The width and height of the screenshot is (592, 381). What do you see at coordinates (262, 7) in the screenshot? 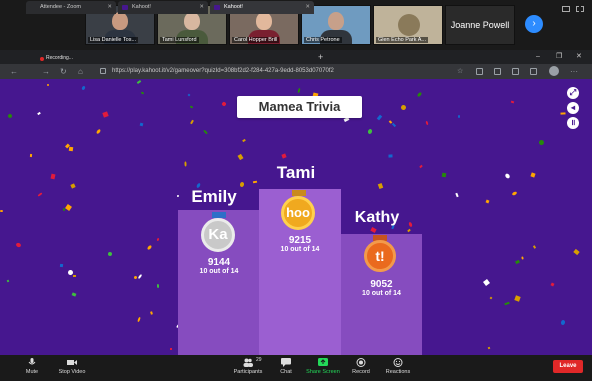
I see `tab-kahoot-active: Kahoot! ✕` at bounding box center [262, 7].